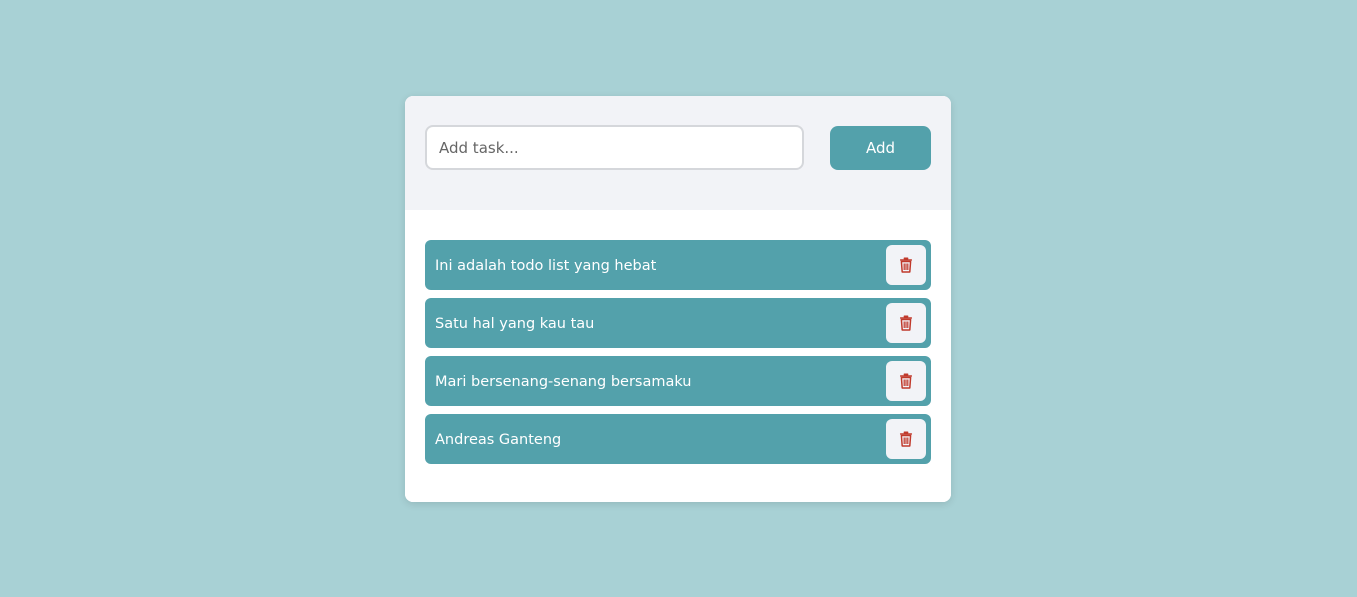  What do you see at coordinates (614, 147) in the screenshot?
I see `task-input` at bounding box center [614, 147].